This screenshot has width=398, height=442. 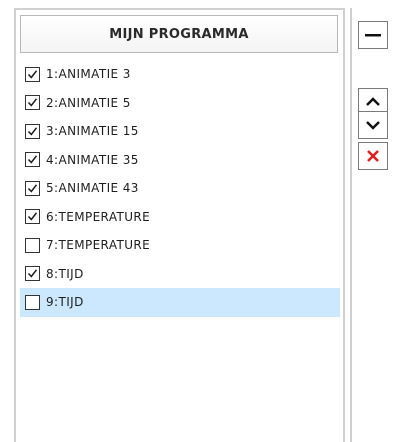 I want to click on item-label: 1:ANIMATIE 3, so click(x=88, y=74).